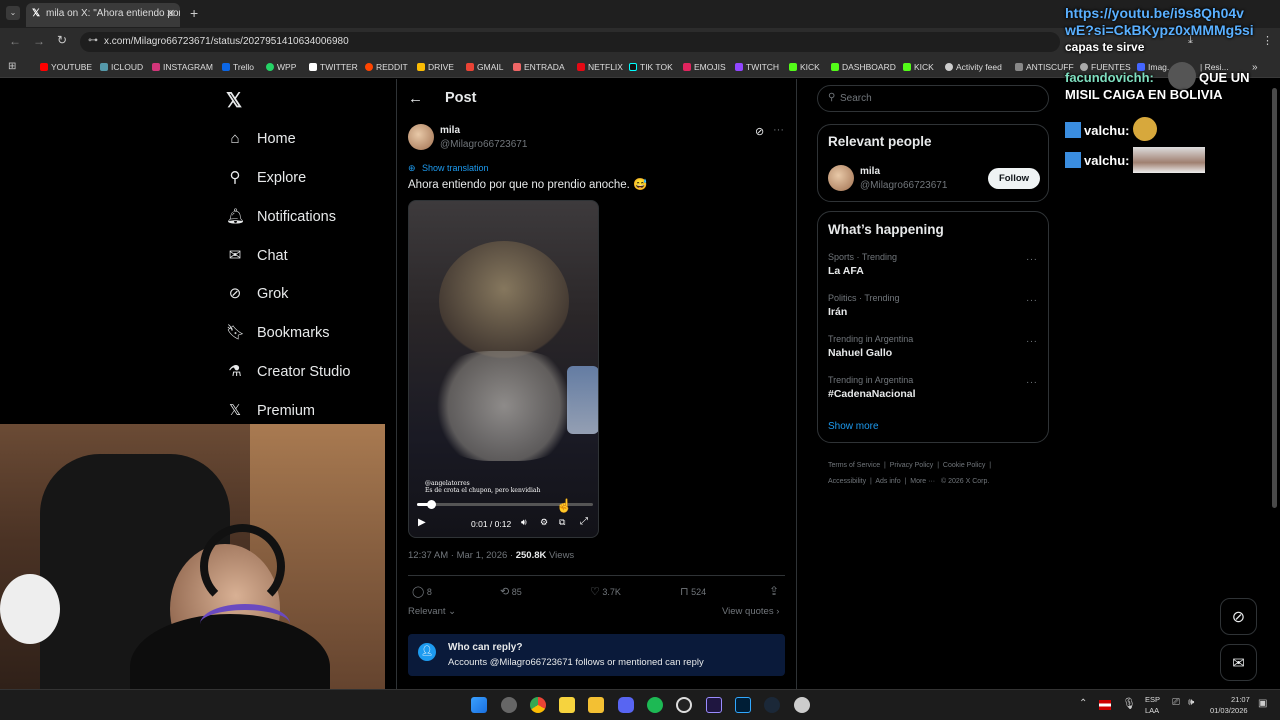 This screenshot has width=1280, height=720. Describe the element at coordinates (772, 705) in the screenshot. I see `steam-icon` at that location.